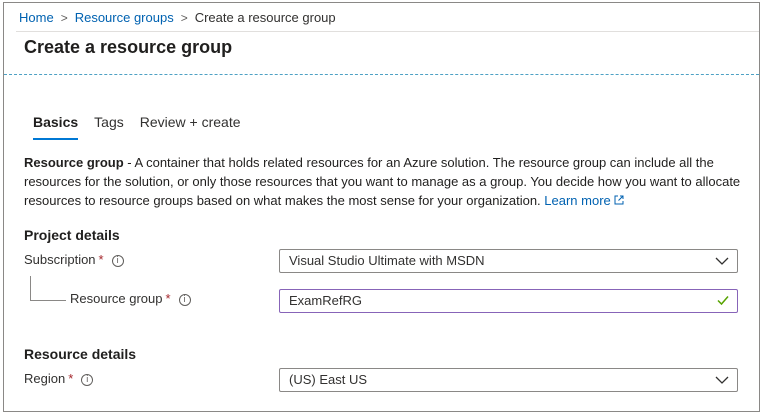 The height and width of the screenshot is (414, 763). I want to click on page-title: Create a resource group, so click(128, 47).